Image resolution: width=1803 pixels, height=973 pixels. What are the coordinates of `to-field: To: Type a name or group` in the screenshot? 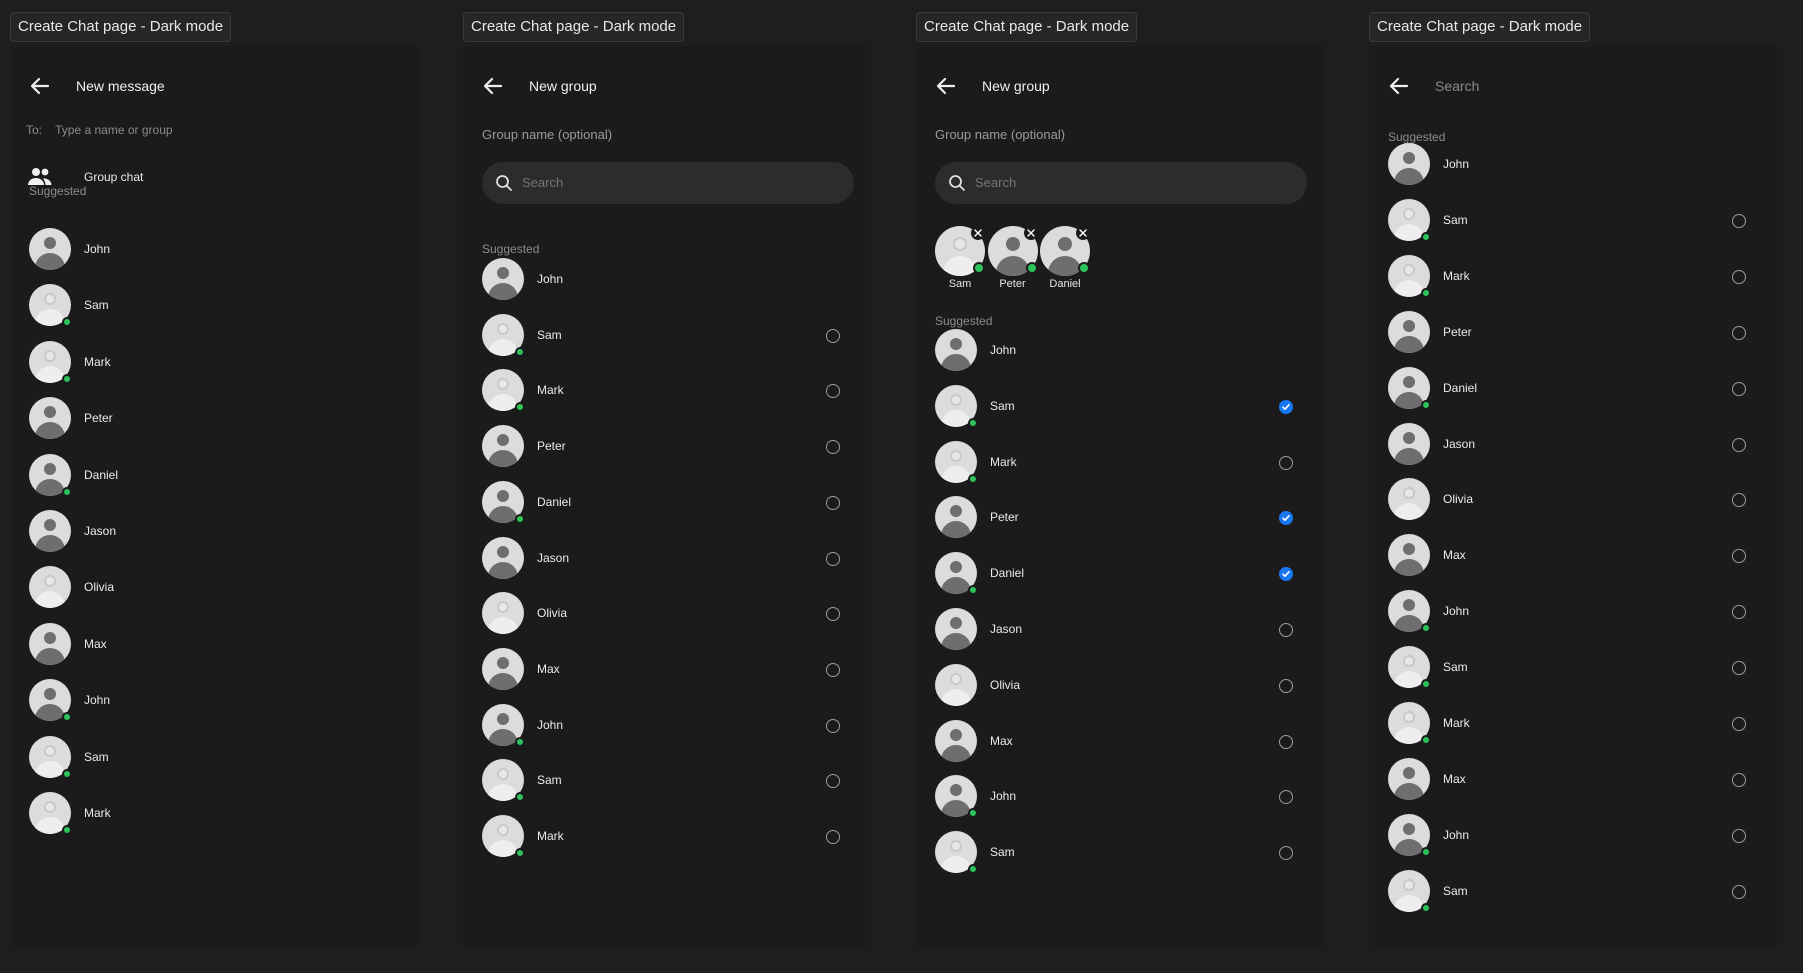 It's located at (99, 130).